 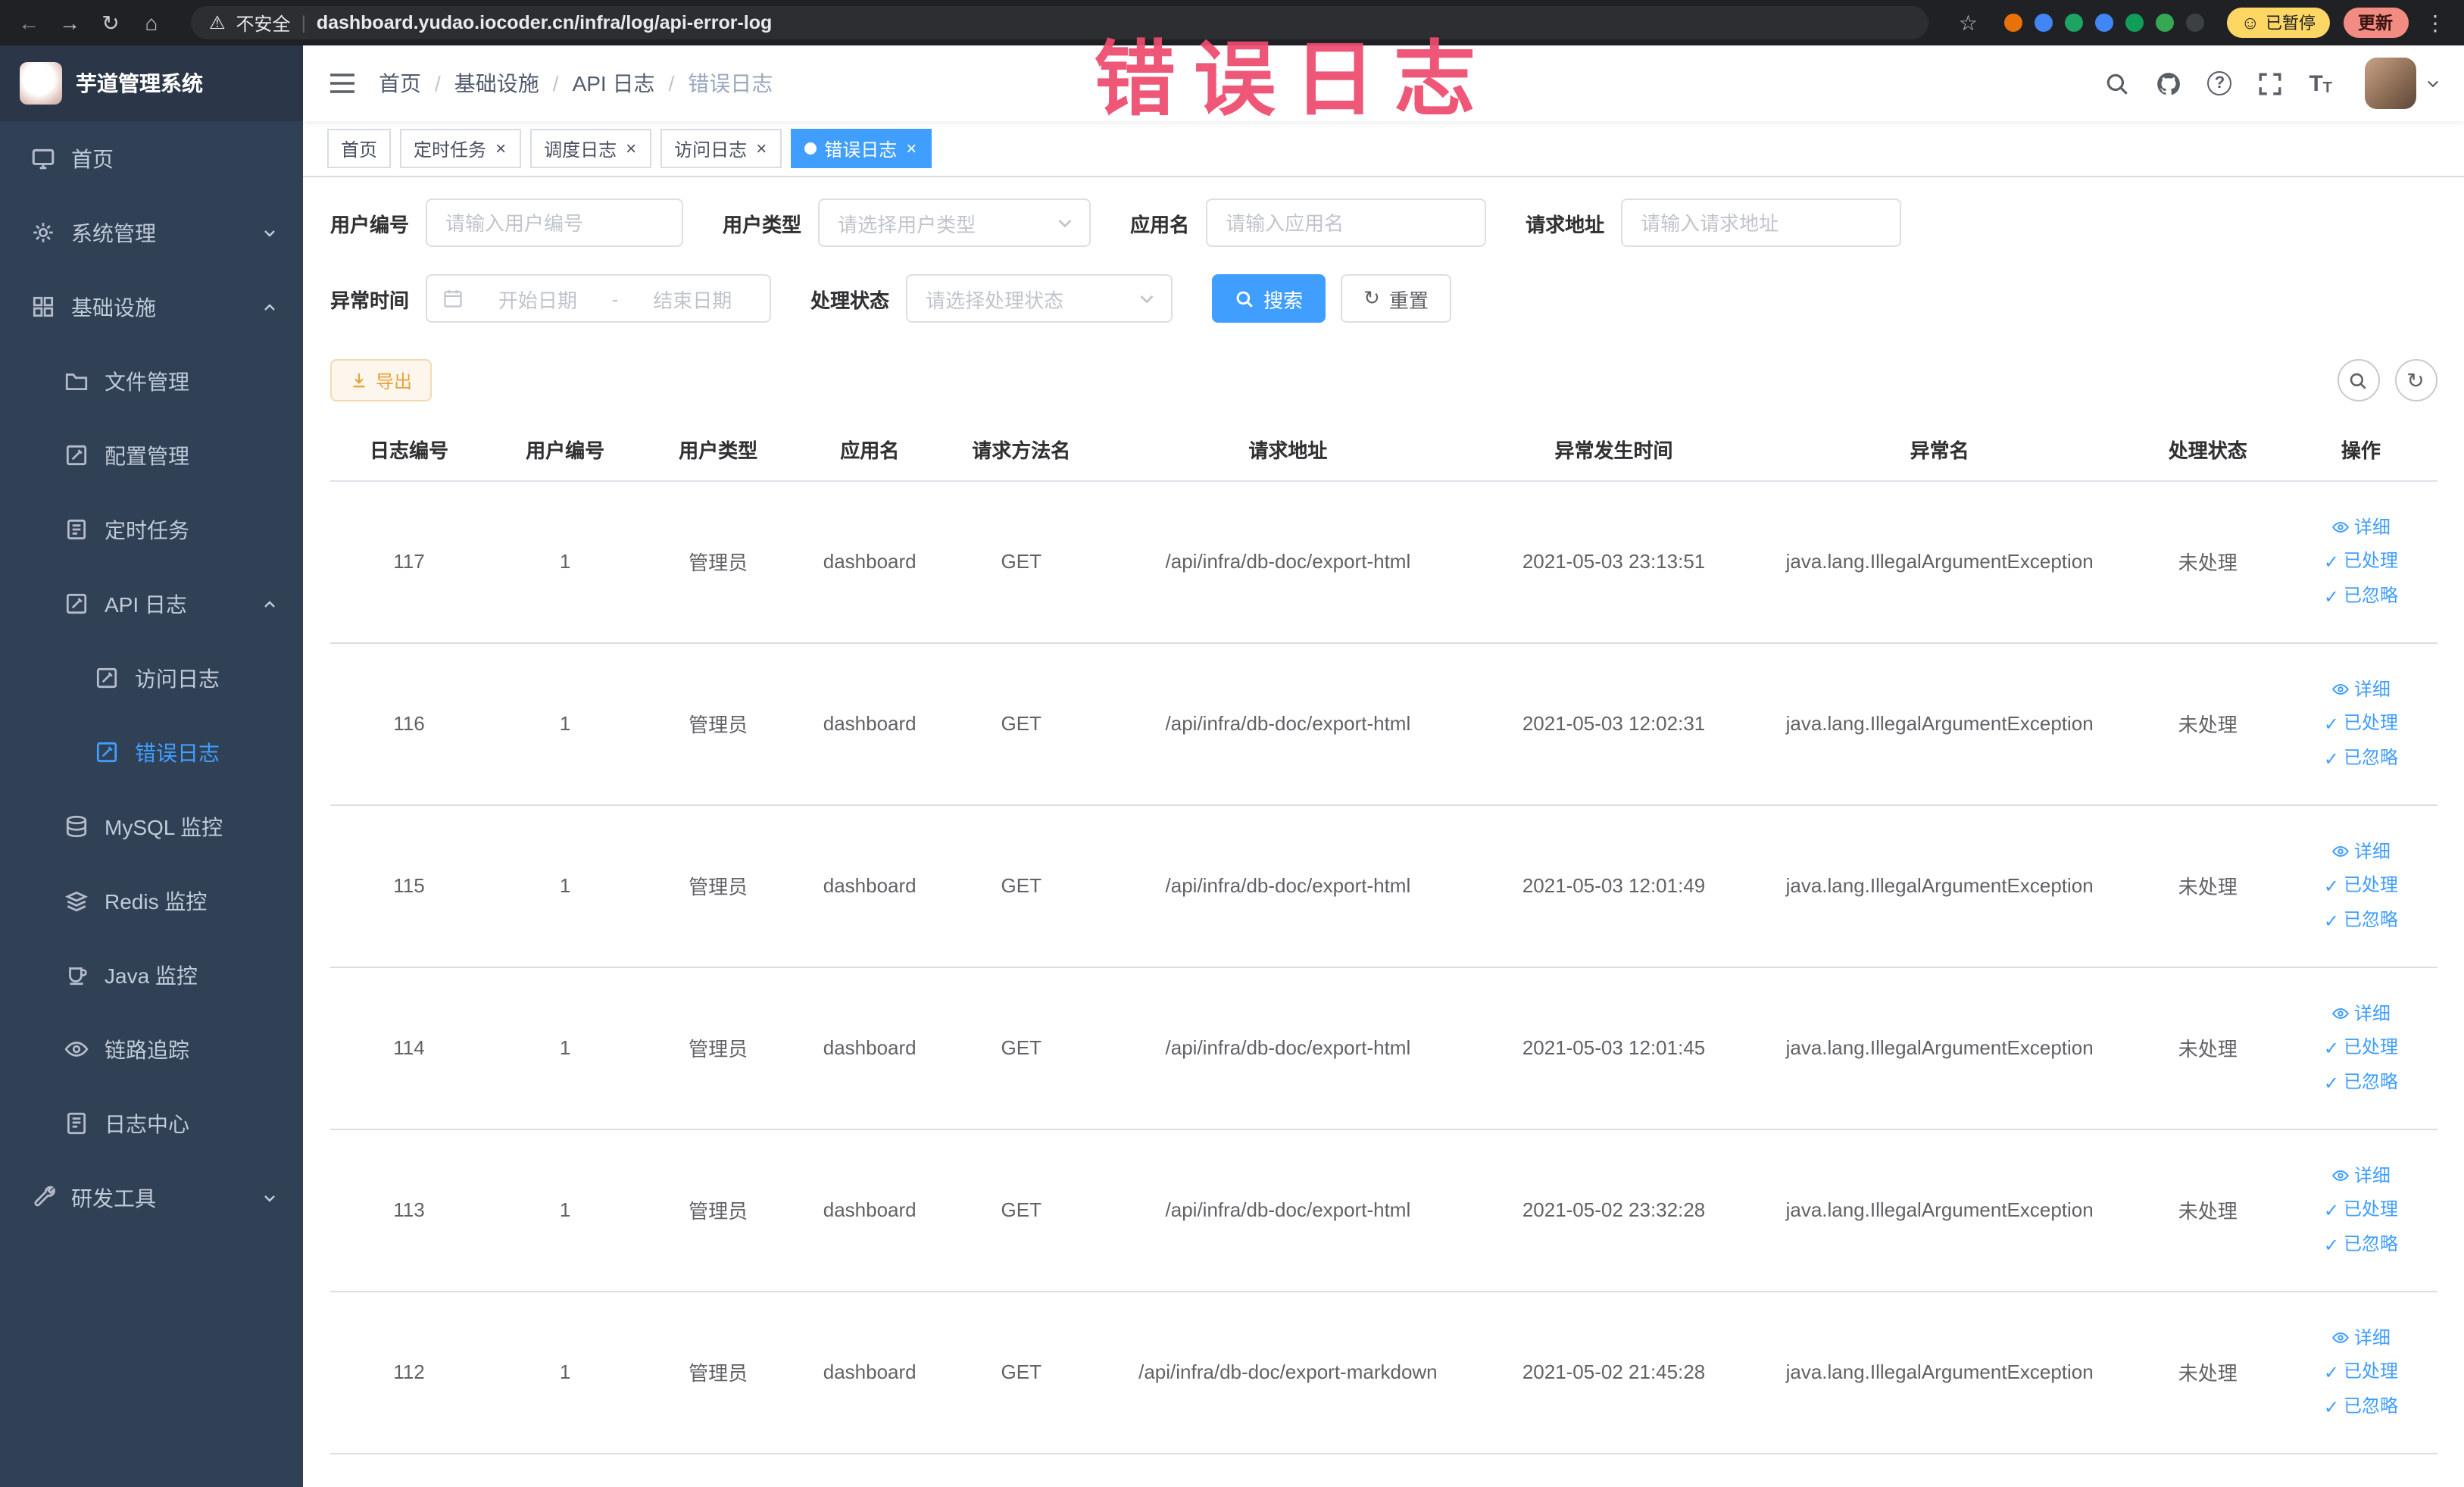 I want to click on cell-log-id: 113, so click(x=409, y=1210).